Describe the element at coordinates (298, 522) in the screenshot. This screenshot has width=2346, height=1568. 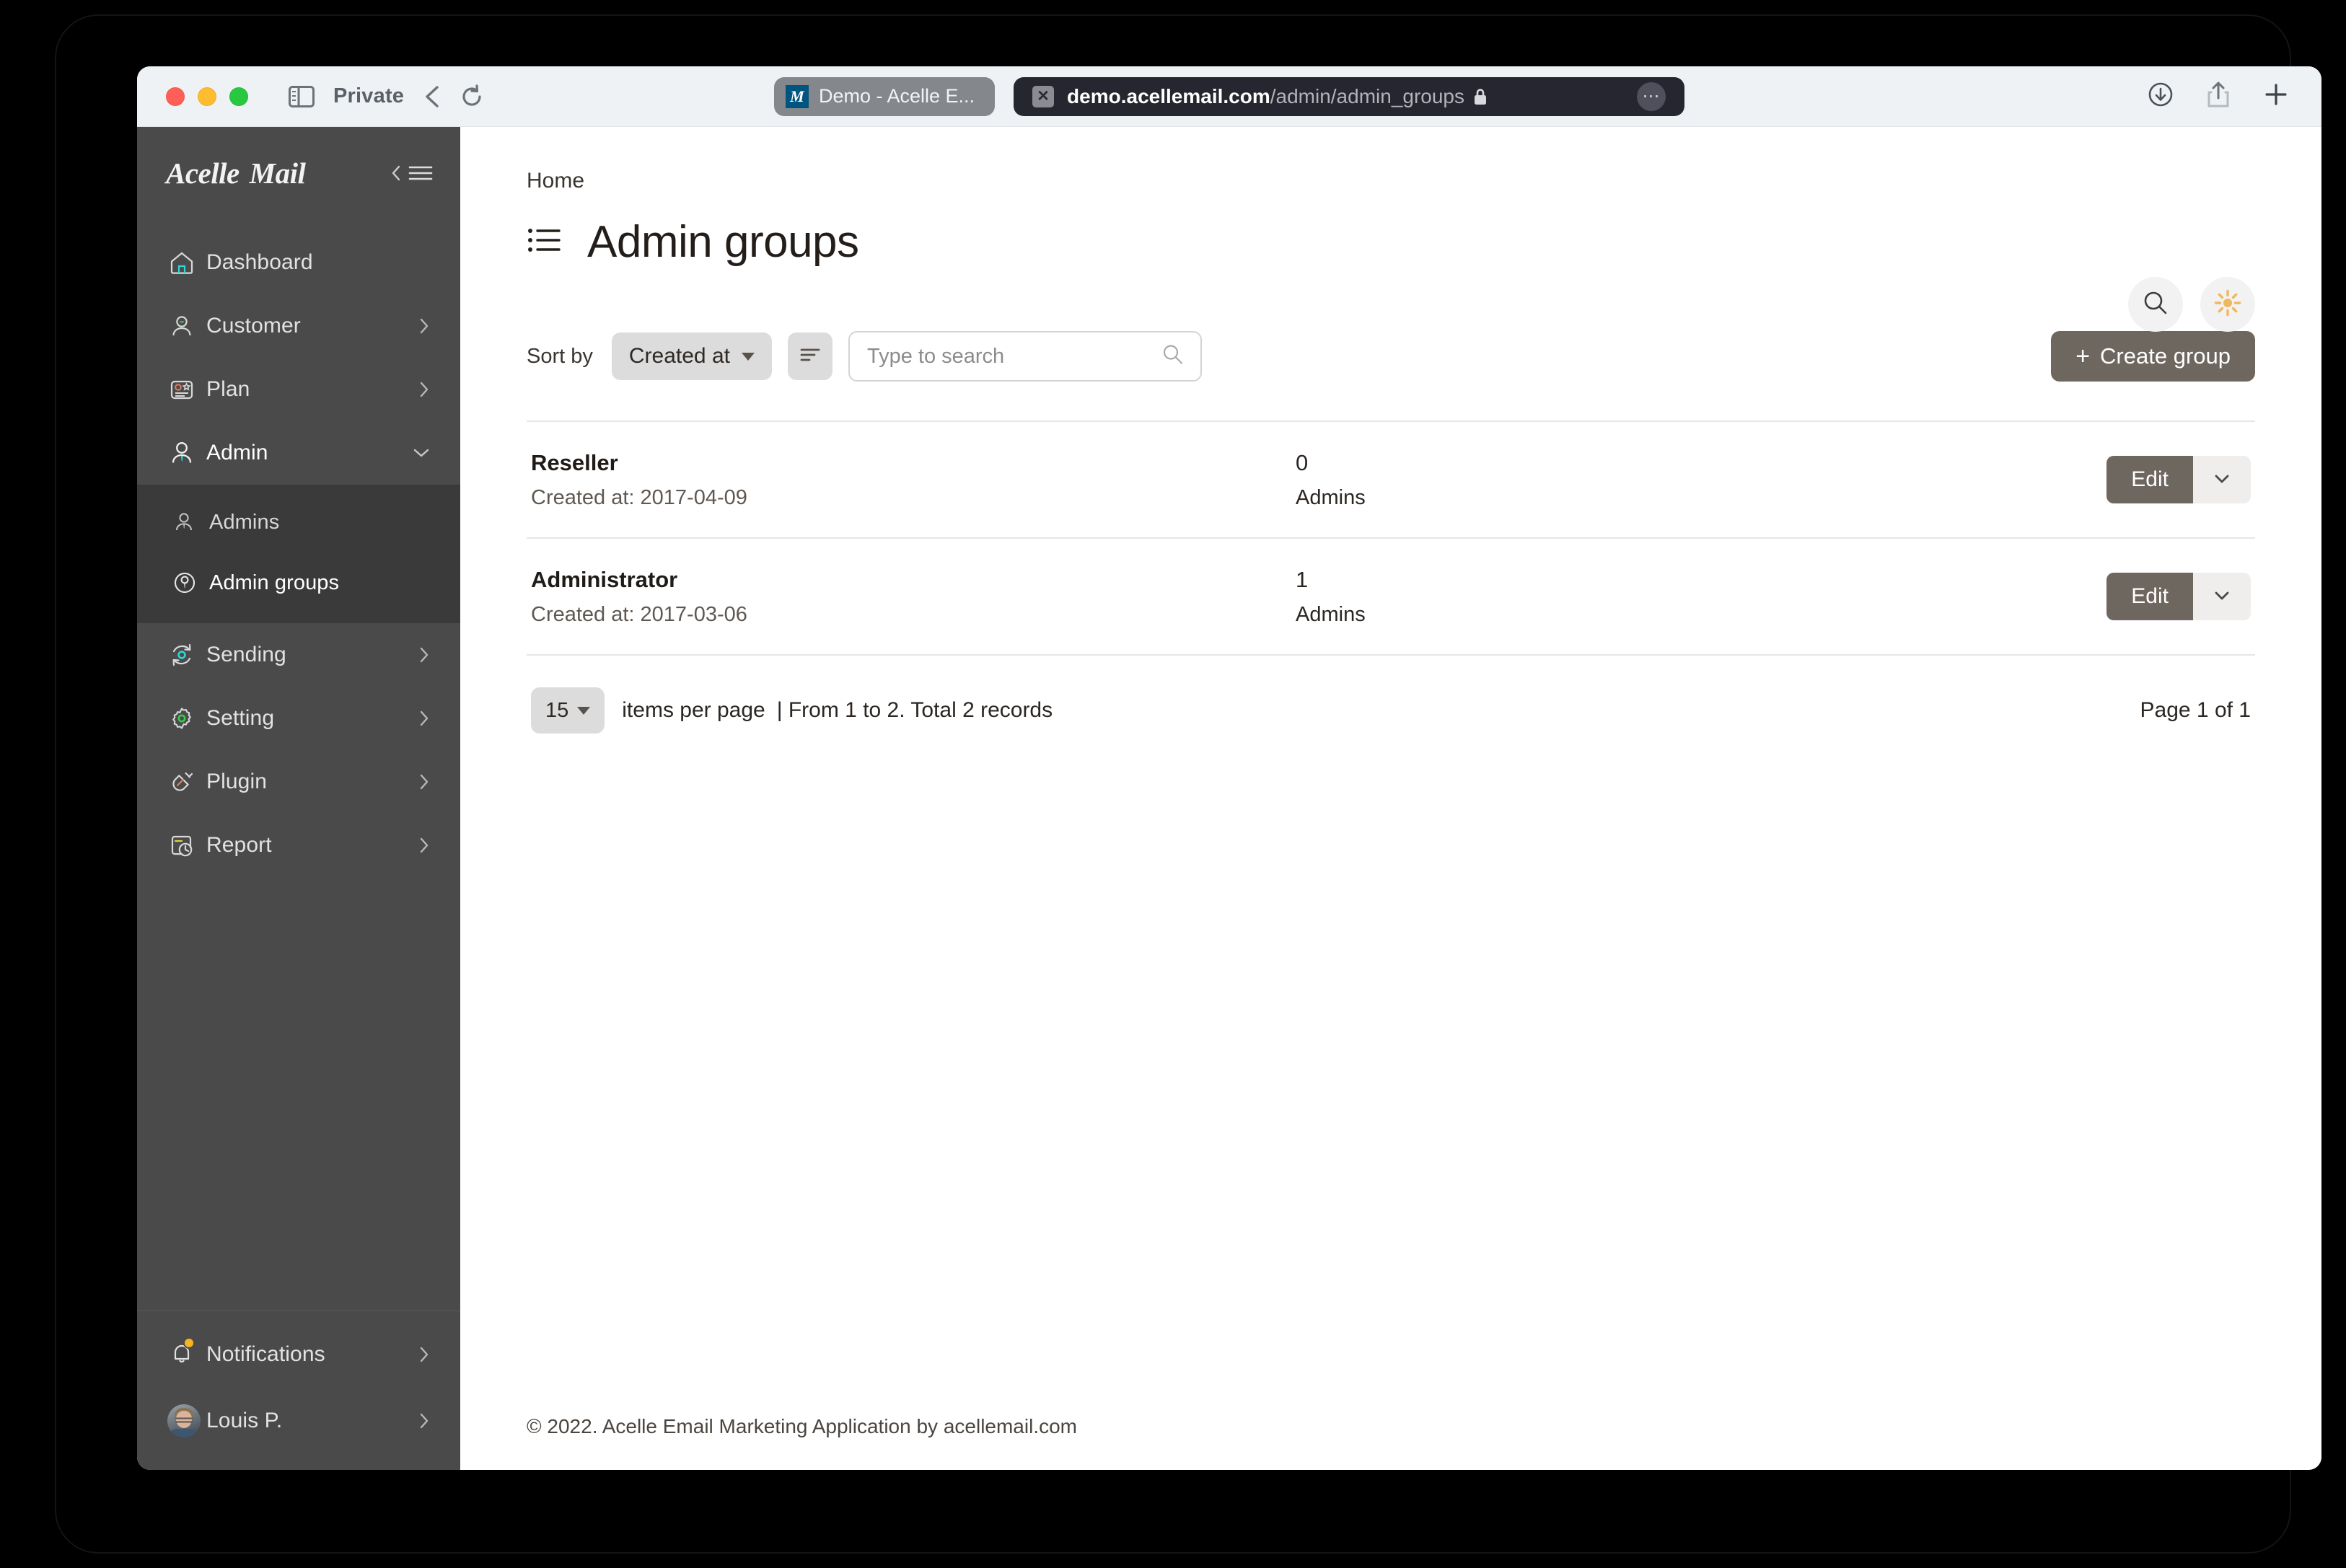
I see `sidebar-item-admins: Admins` at that location.